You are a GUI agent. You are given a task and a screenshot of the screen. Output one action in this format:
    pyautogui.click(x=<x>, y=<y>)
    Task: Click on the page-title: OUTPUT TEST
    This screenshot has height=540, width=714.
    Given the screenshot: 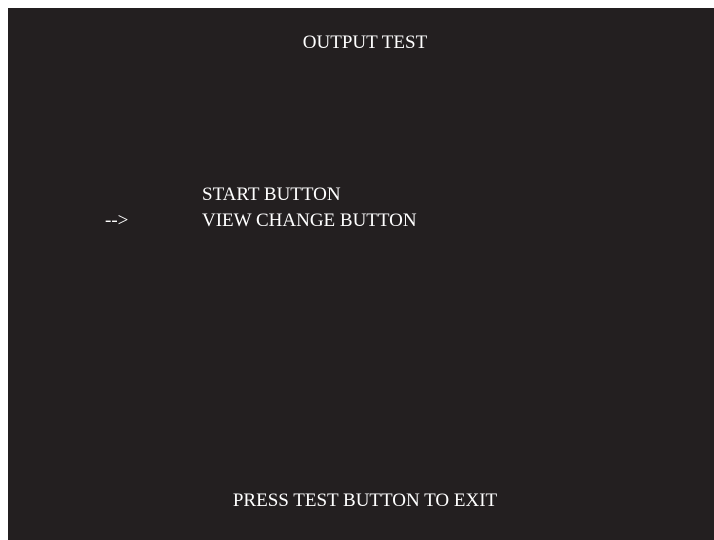 What is the action you would take?
    pyautogui.click(x=365, y=42)
    